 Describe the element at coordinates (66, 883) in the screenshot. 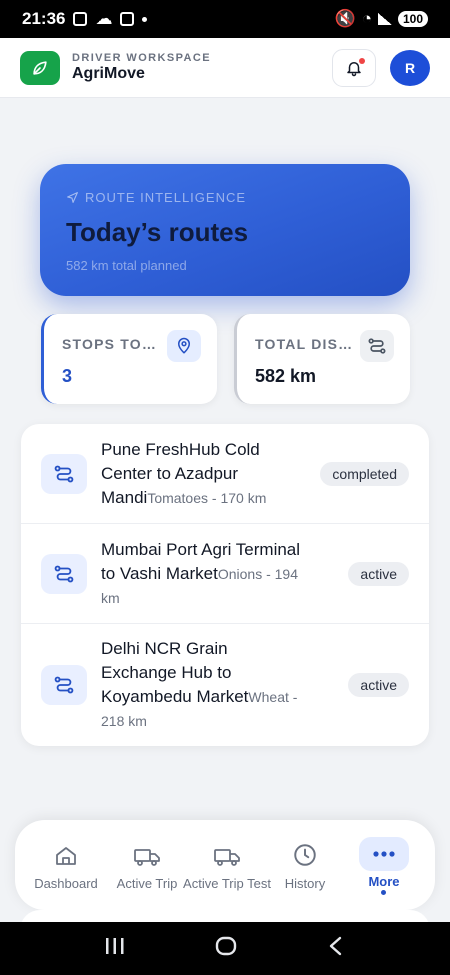

I see `nav-label: Dashboard` at that location.